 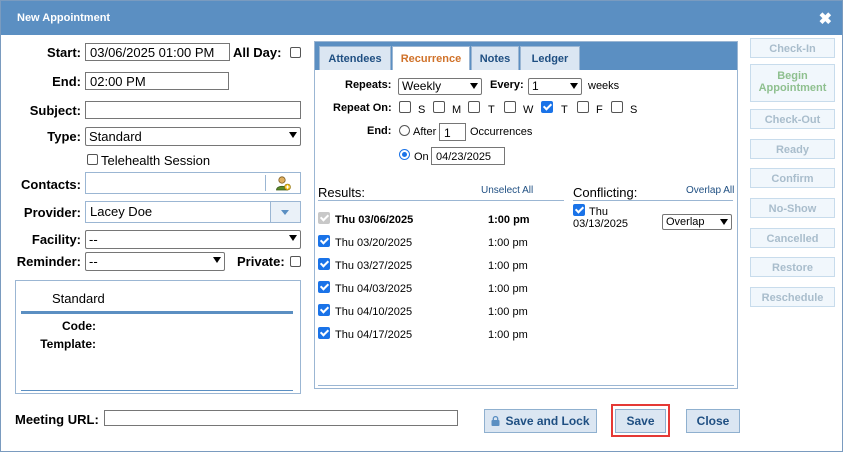 What do you see at coordinates (792, 267) in the screenshot?
I see `restore-button: Restore` at bounding box center [792, 267].